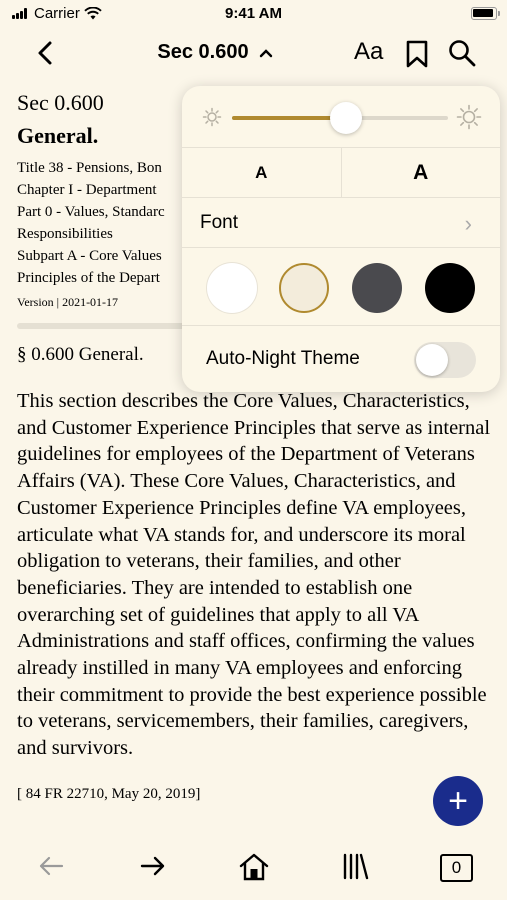  What do you see at coordinates (283, 358) in the screenshot?
I see `auto-night-label: Auto-Night Theme` at bounding box center [283, 358].